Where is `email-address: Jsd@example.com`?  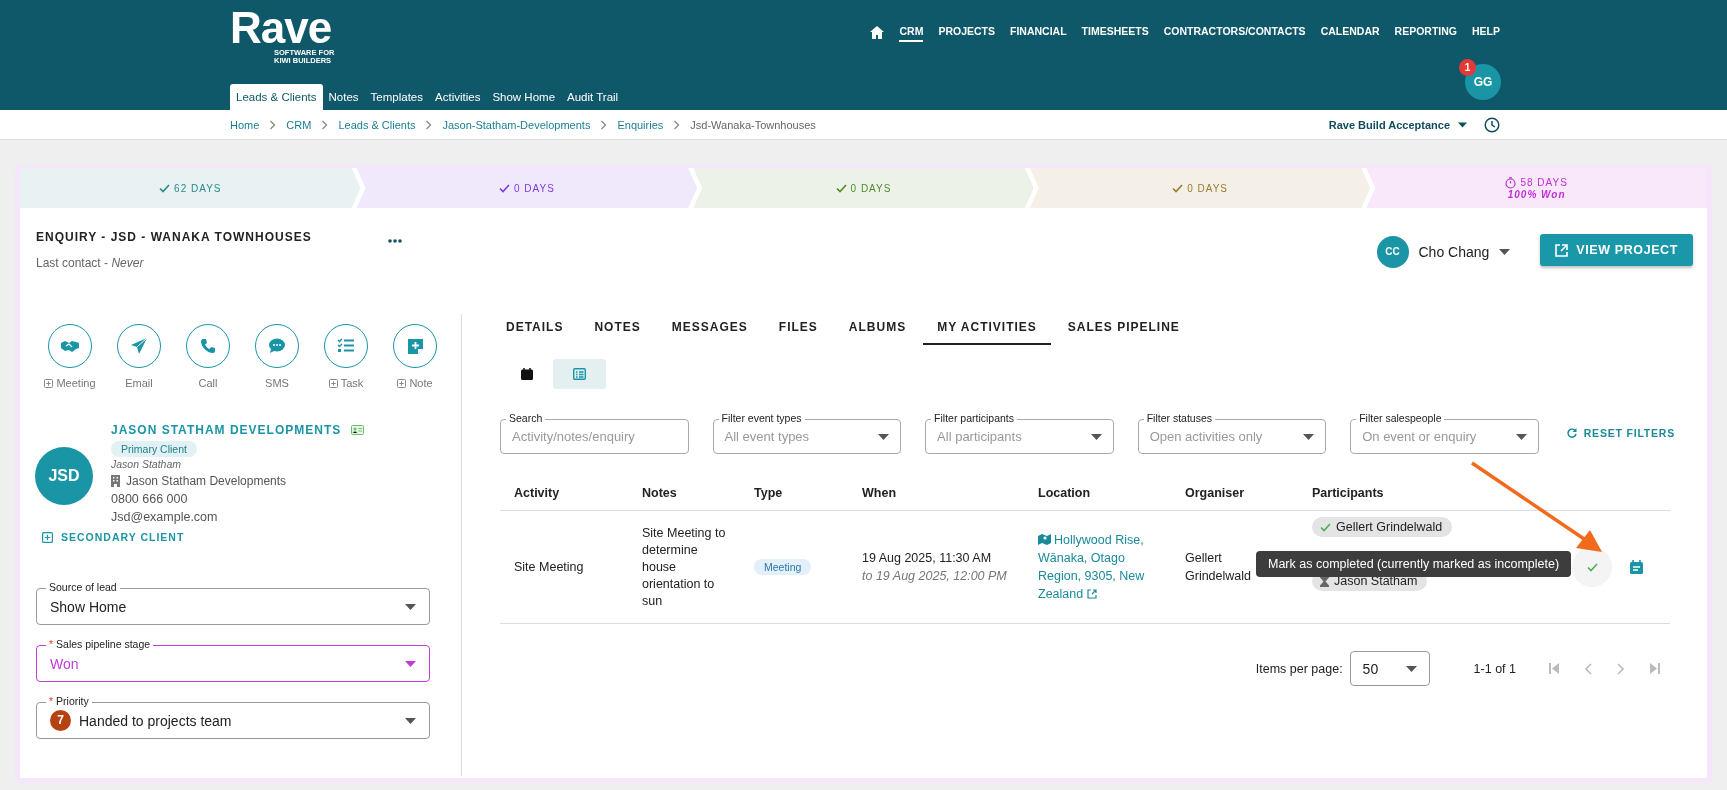 email-address: Jsd@example.com is located at coordinates (165, 517).